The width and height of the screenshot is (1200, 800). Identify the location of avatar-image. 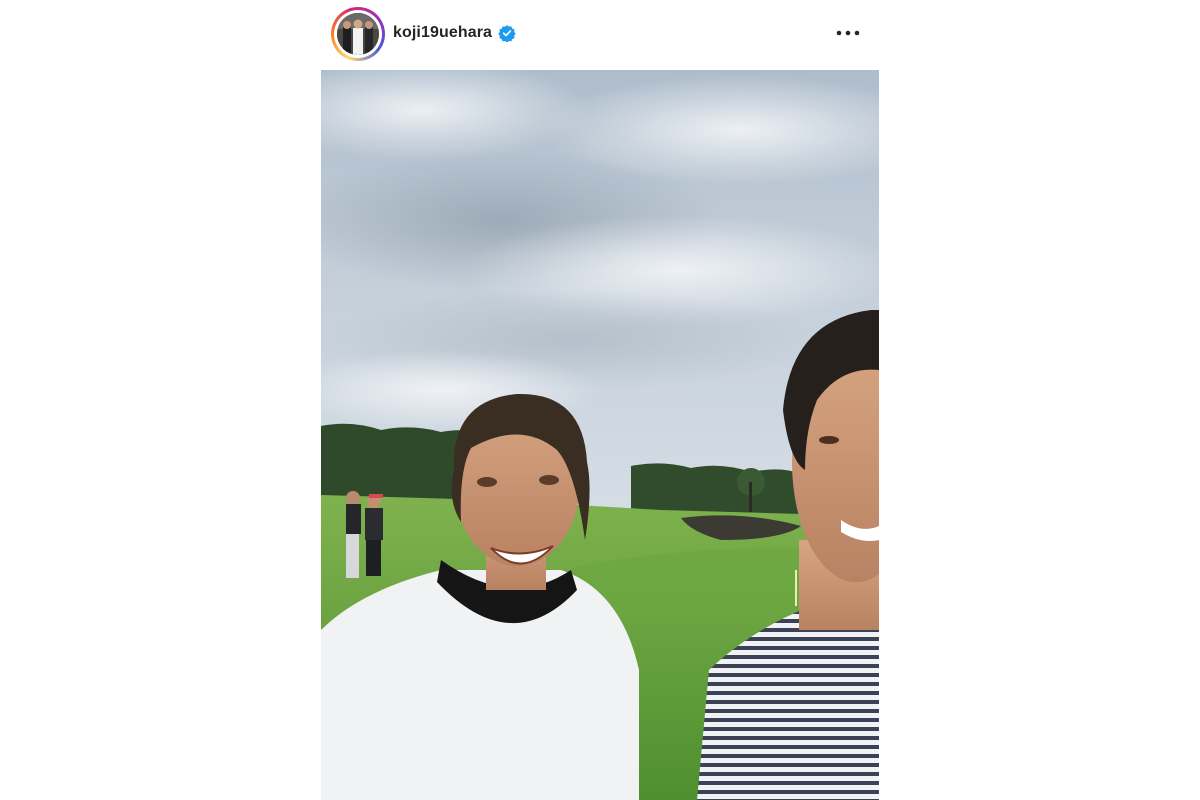
(358, 34).